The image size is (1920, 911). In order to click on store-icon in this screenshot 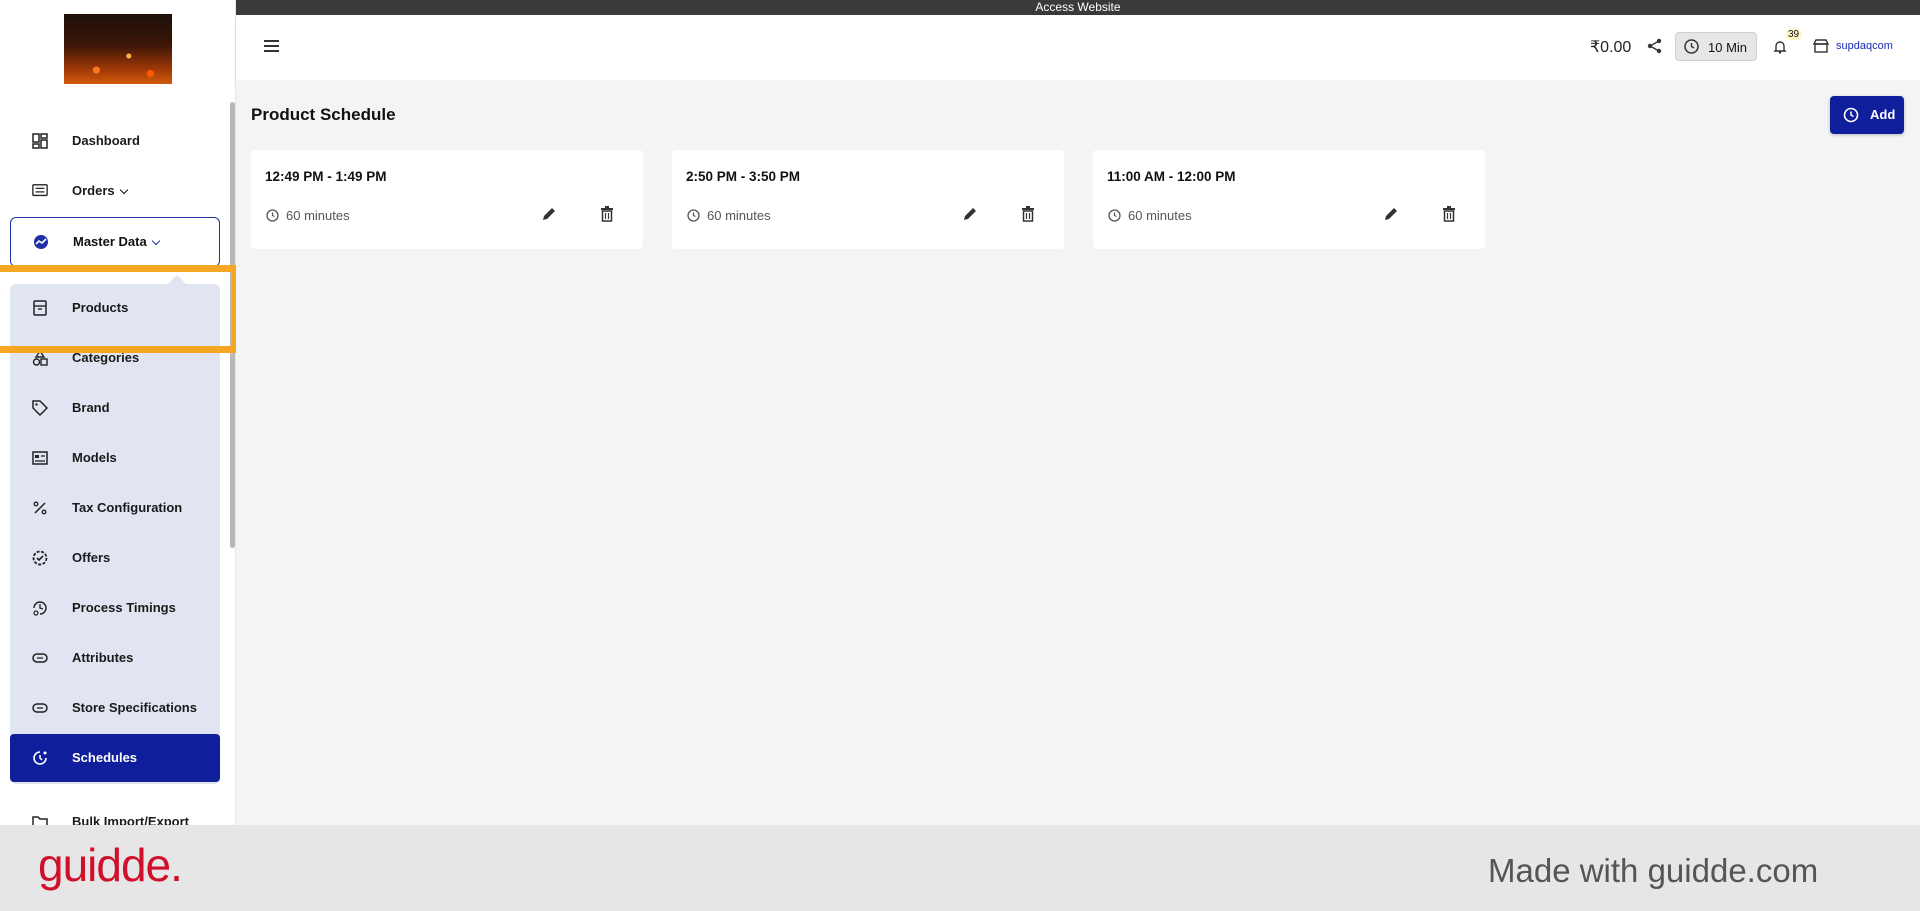, I will do `click(1821, 46)`.